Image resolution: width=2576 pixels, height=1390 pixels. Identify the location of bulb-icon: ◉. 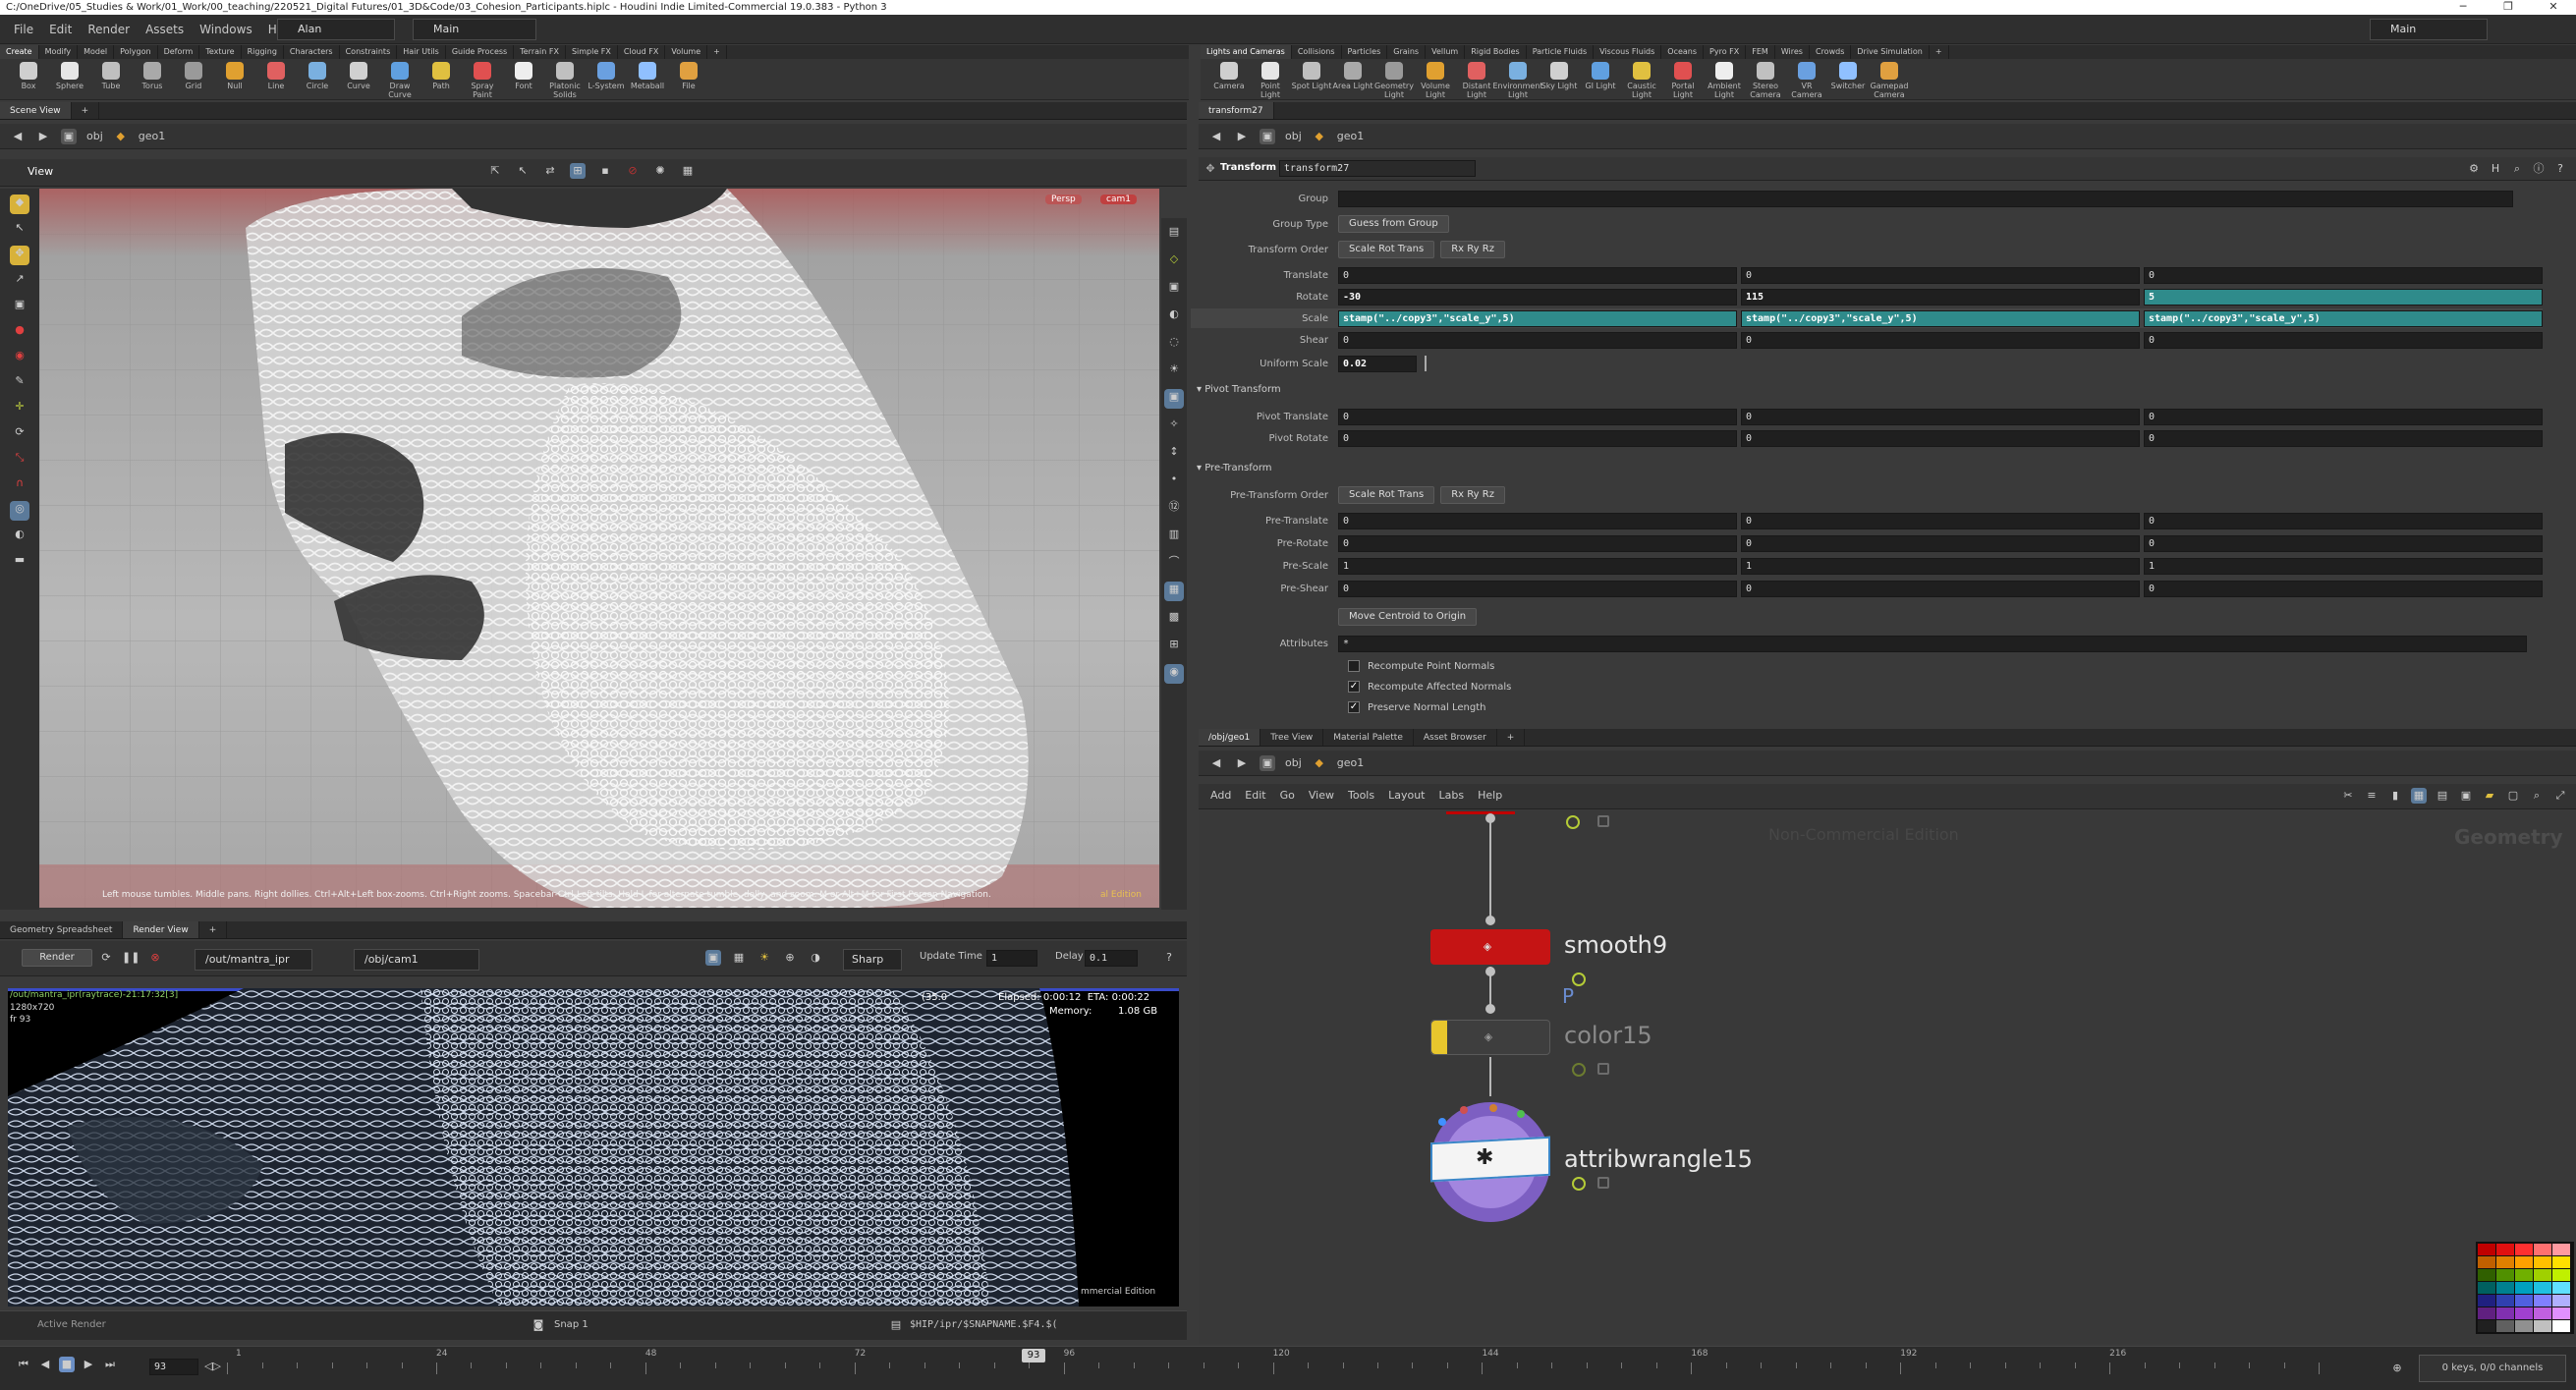
(1174, 674).